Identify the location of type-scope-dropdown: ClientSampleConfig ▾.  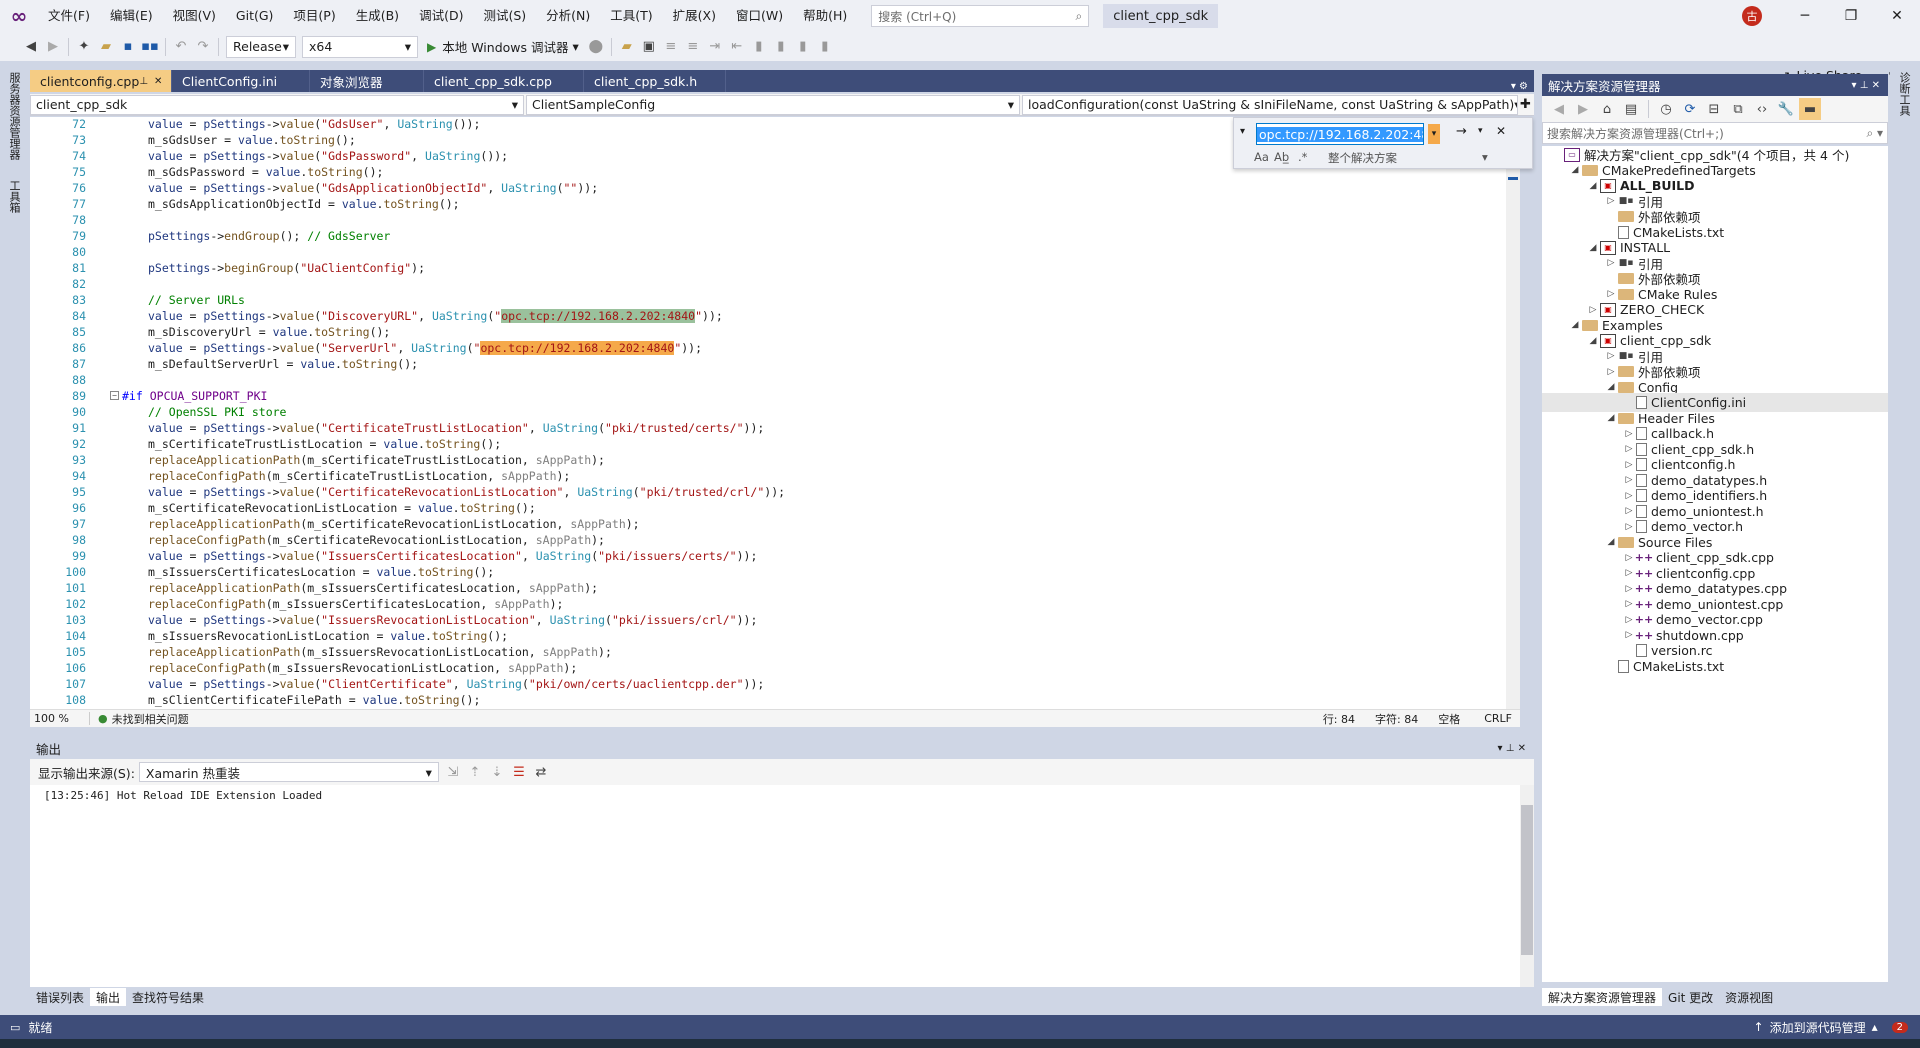
(773, 104).